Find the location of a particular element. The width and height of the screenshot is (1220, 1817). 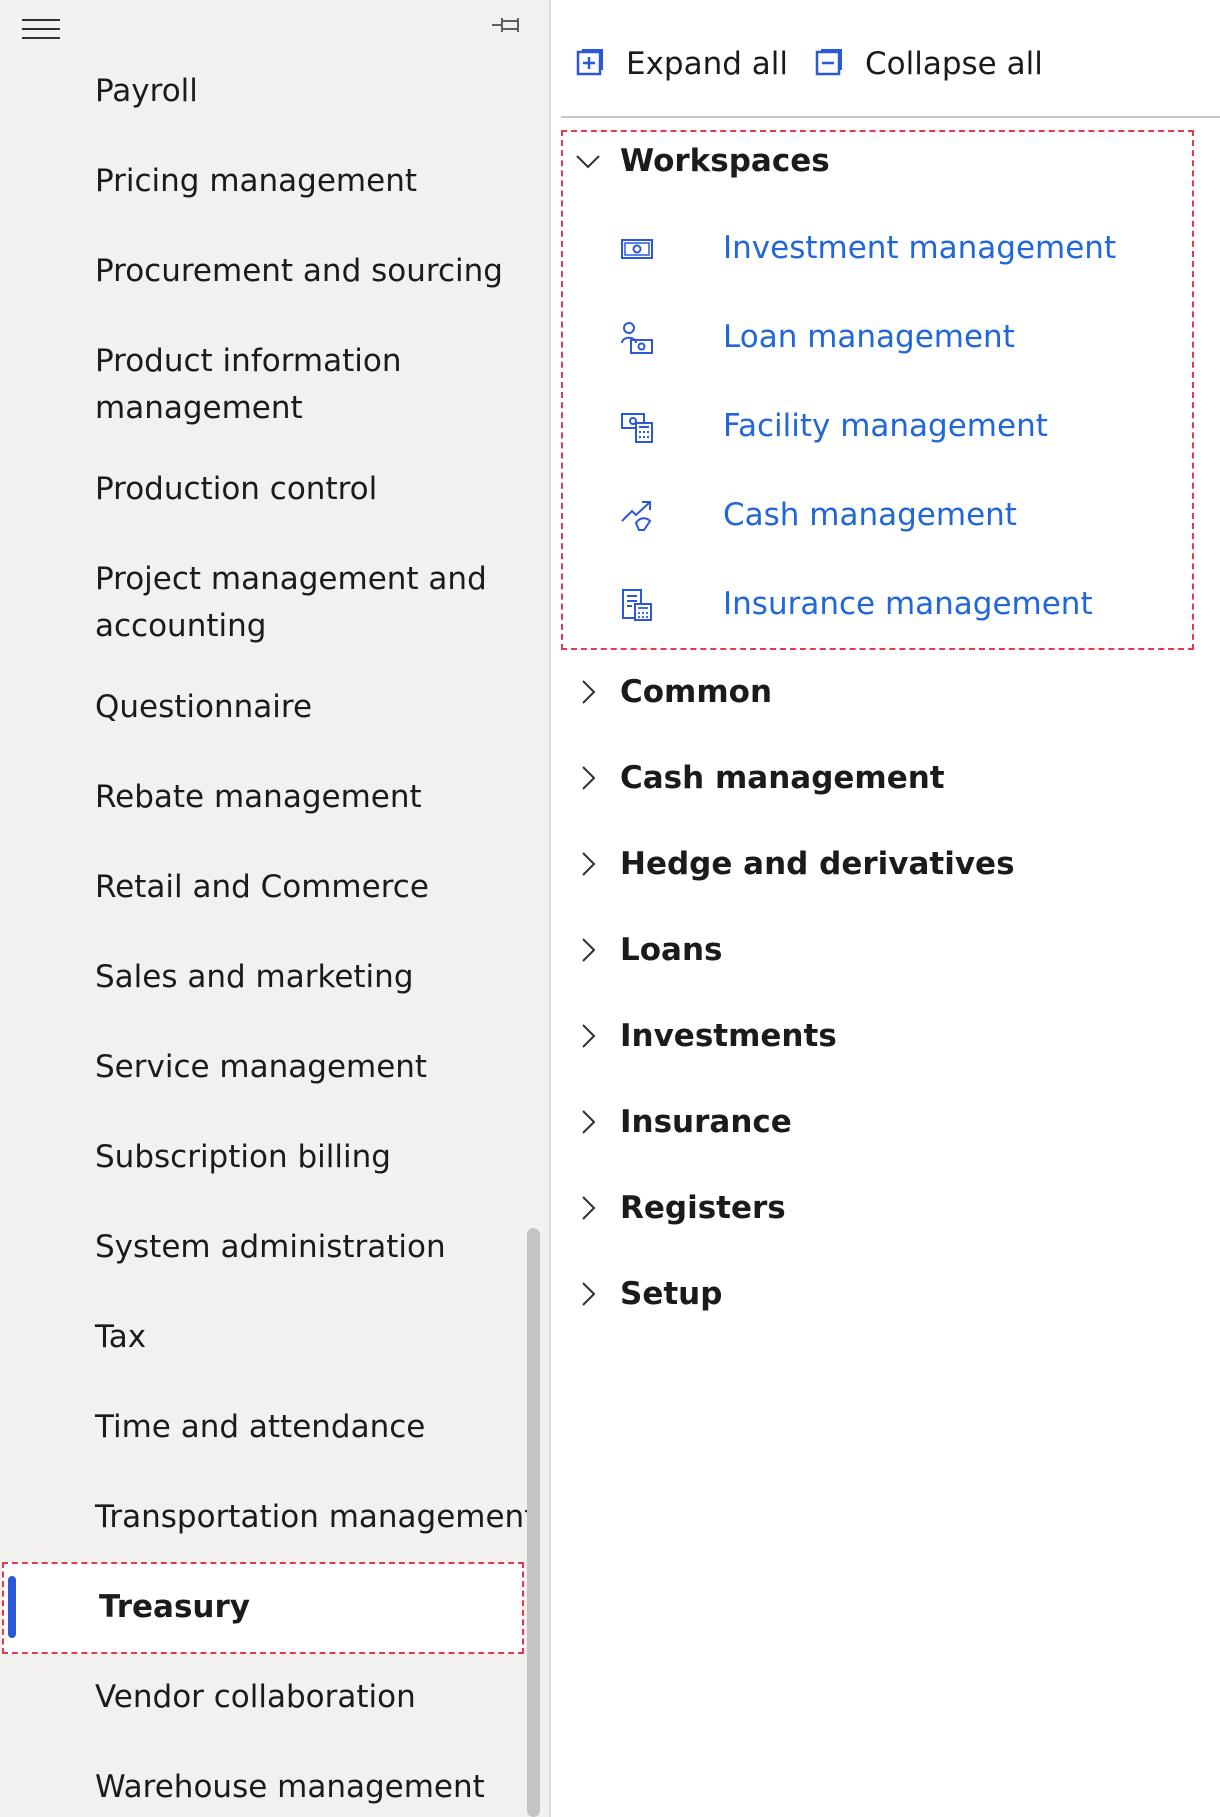

nav-item-label: Treasury is located at coordinates (174, 1607).